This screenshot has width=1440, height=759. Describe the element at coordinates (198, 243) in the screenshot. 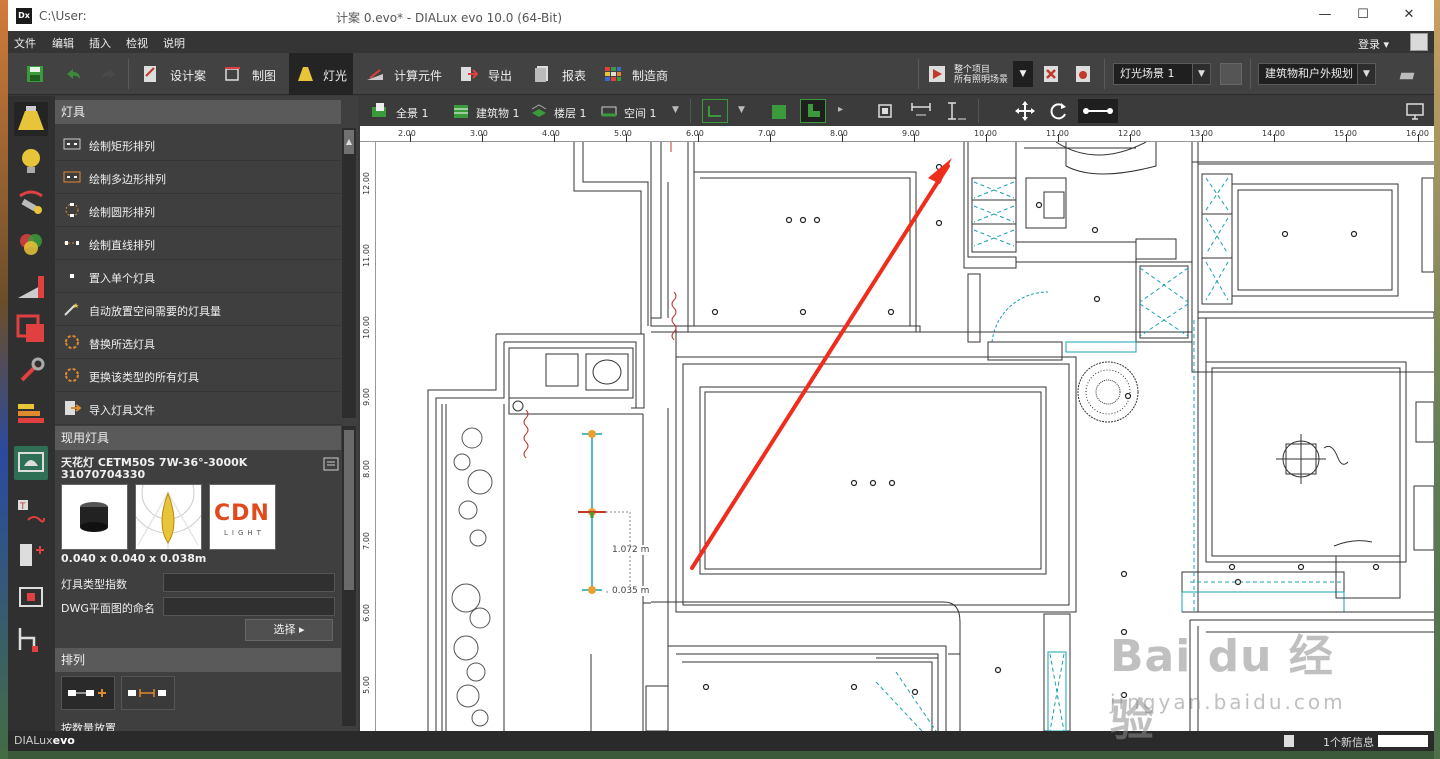

I see `list-item-draw-line-array: 绘制直线排列` at that location.